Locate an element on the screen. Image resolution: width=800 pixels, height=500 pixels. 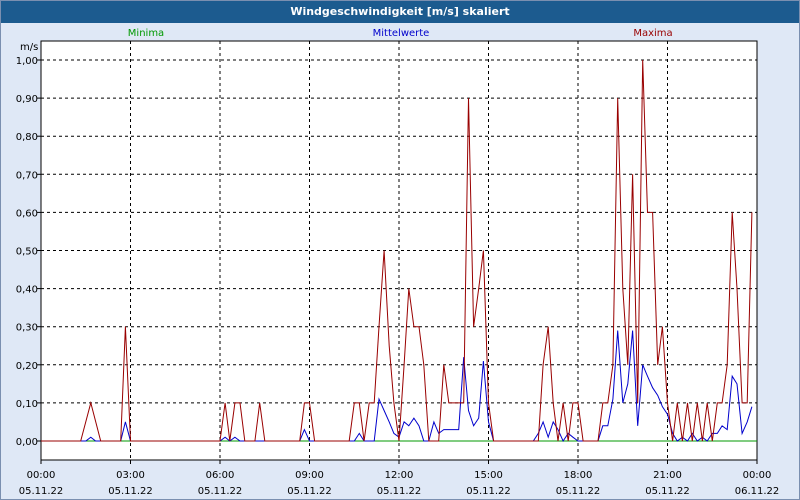
y-tick-label: 0,60 is located at coordinates (27, 213).